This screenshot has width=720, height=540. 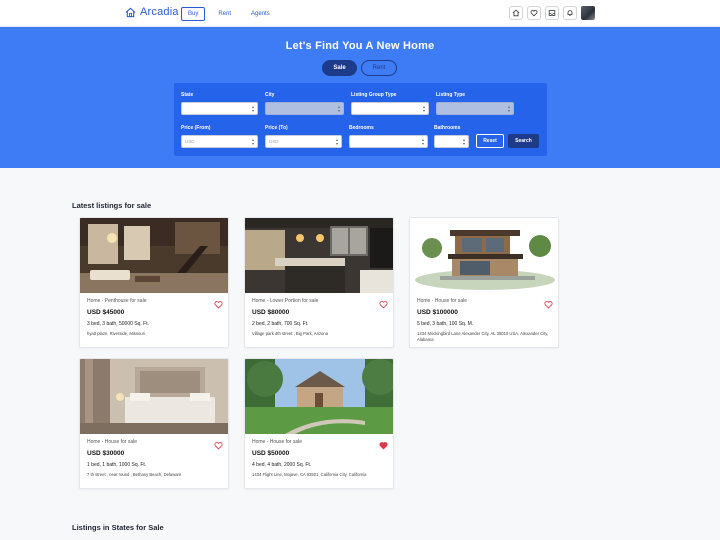 What do you see at coordinates (196, 128) in the screenshot?
I see `price-from-label: Price (From)` at bounding box center [196, 128].